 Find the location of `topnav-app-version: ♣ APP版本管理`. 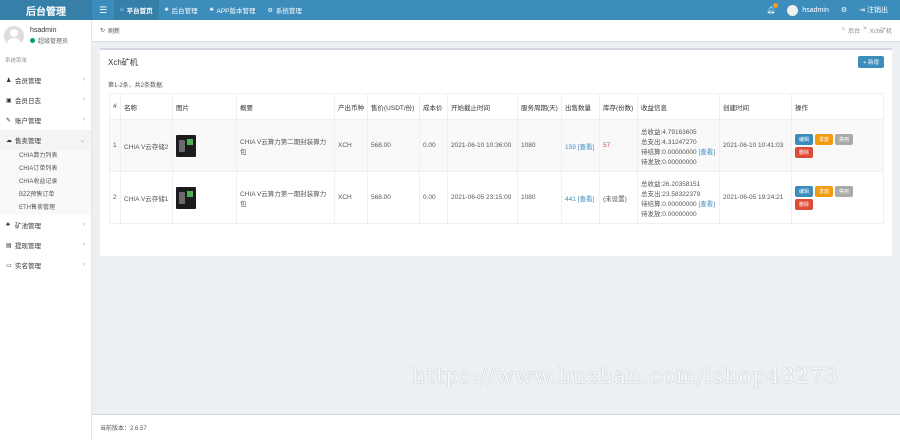

topnav-app-version: ♣ APP版本管理 is located at coordinates (233, 10).